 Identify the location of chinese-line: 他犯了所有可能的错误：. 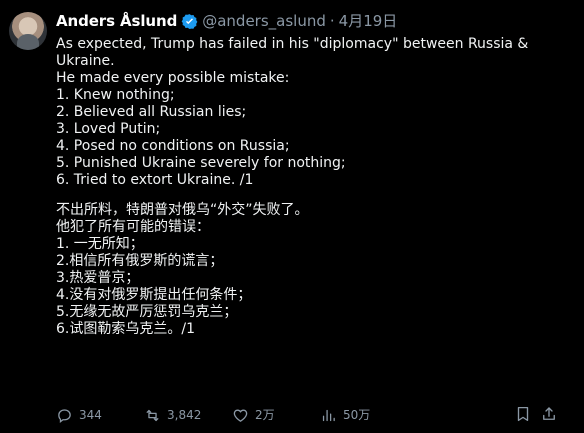
(133, 227).